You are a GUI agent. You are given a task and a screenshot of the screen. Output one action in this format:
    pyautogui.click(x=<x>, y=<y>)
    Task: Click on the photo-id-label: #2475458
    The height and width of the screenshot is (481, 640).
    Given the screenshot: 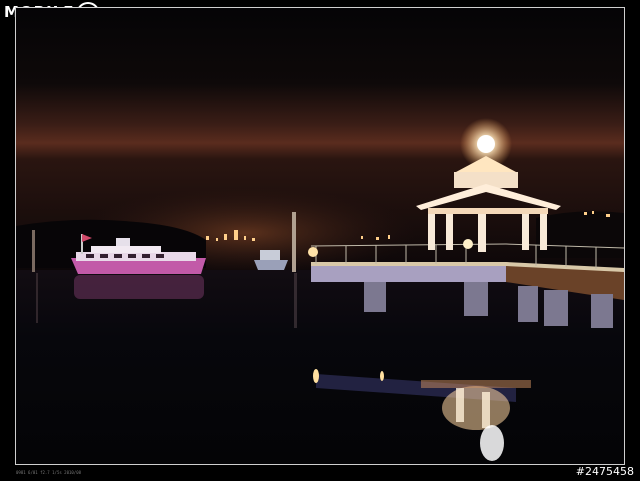 What is the action you would take?
    pyautogui.click(x=604, y=471)
    